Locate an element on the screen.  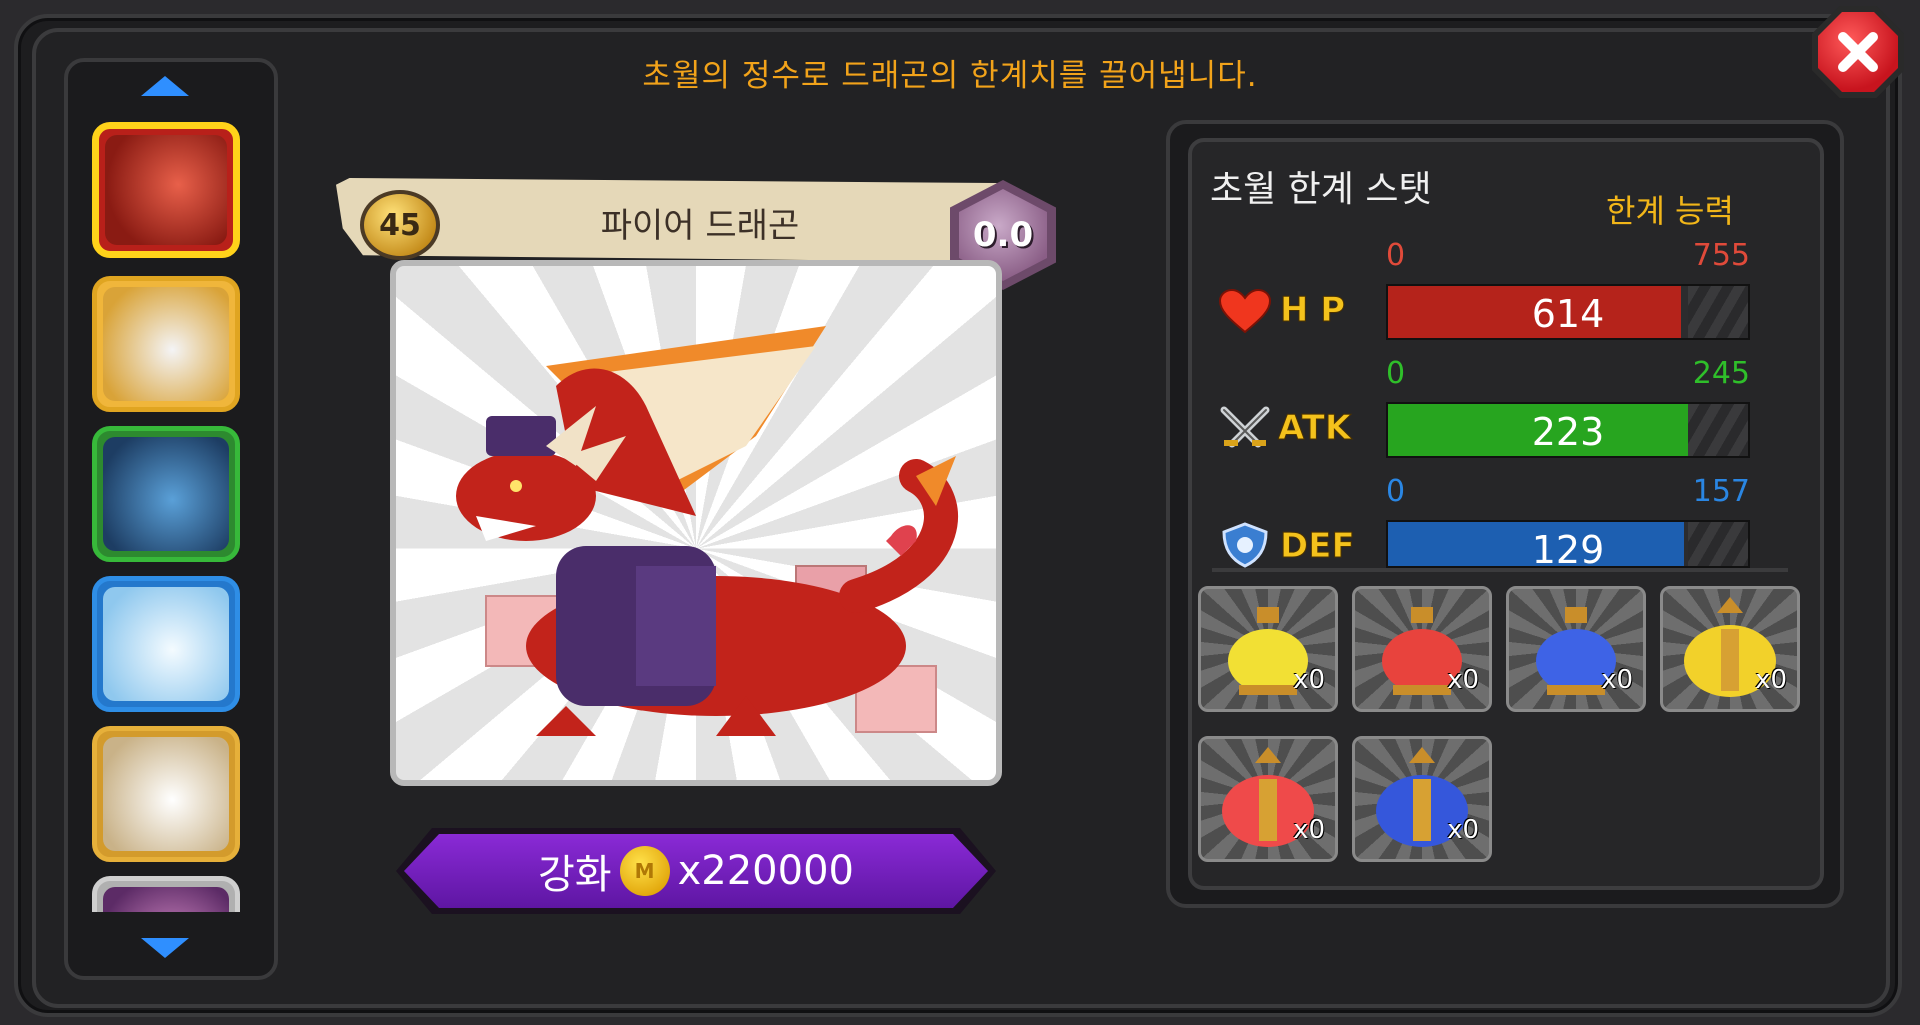
instruction-text: 초월의 정수로 드래곤의 한계치를 끌어냅니다. is located at coordinates (950, 76).